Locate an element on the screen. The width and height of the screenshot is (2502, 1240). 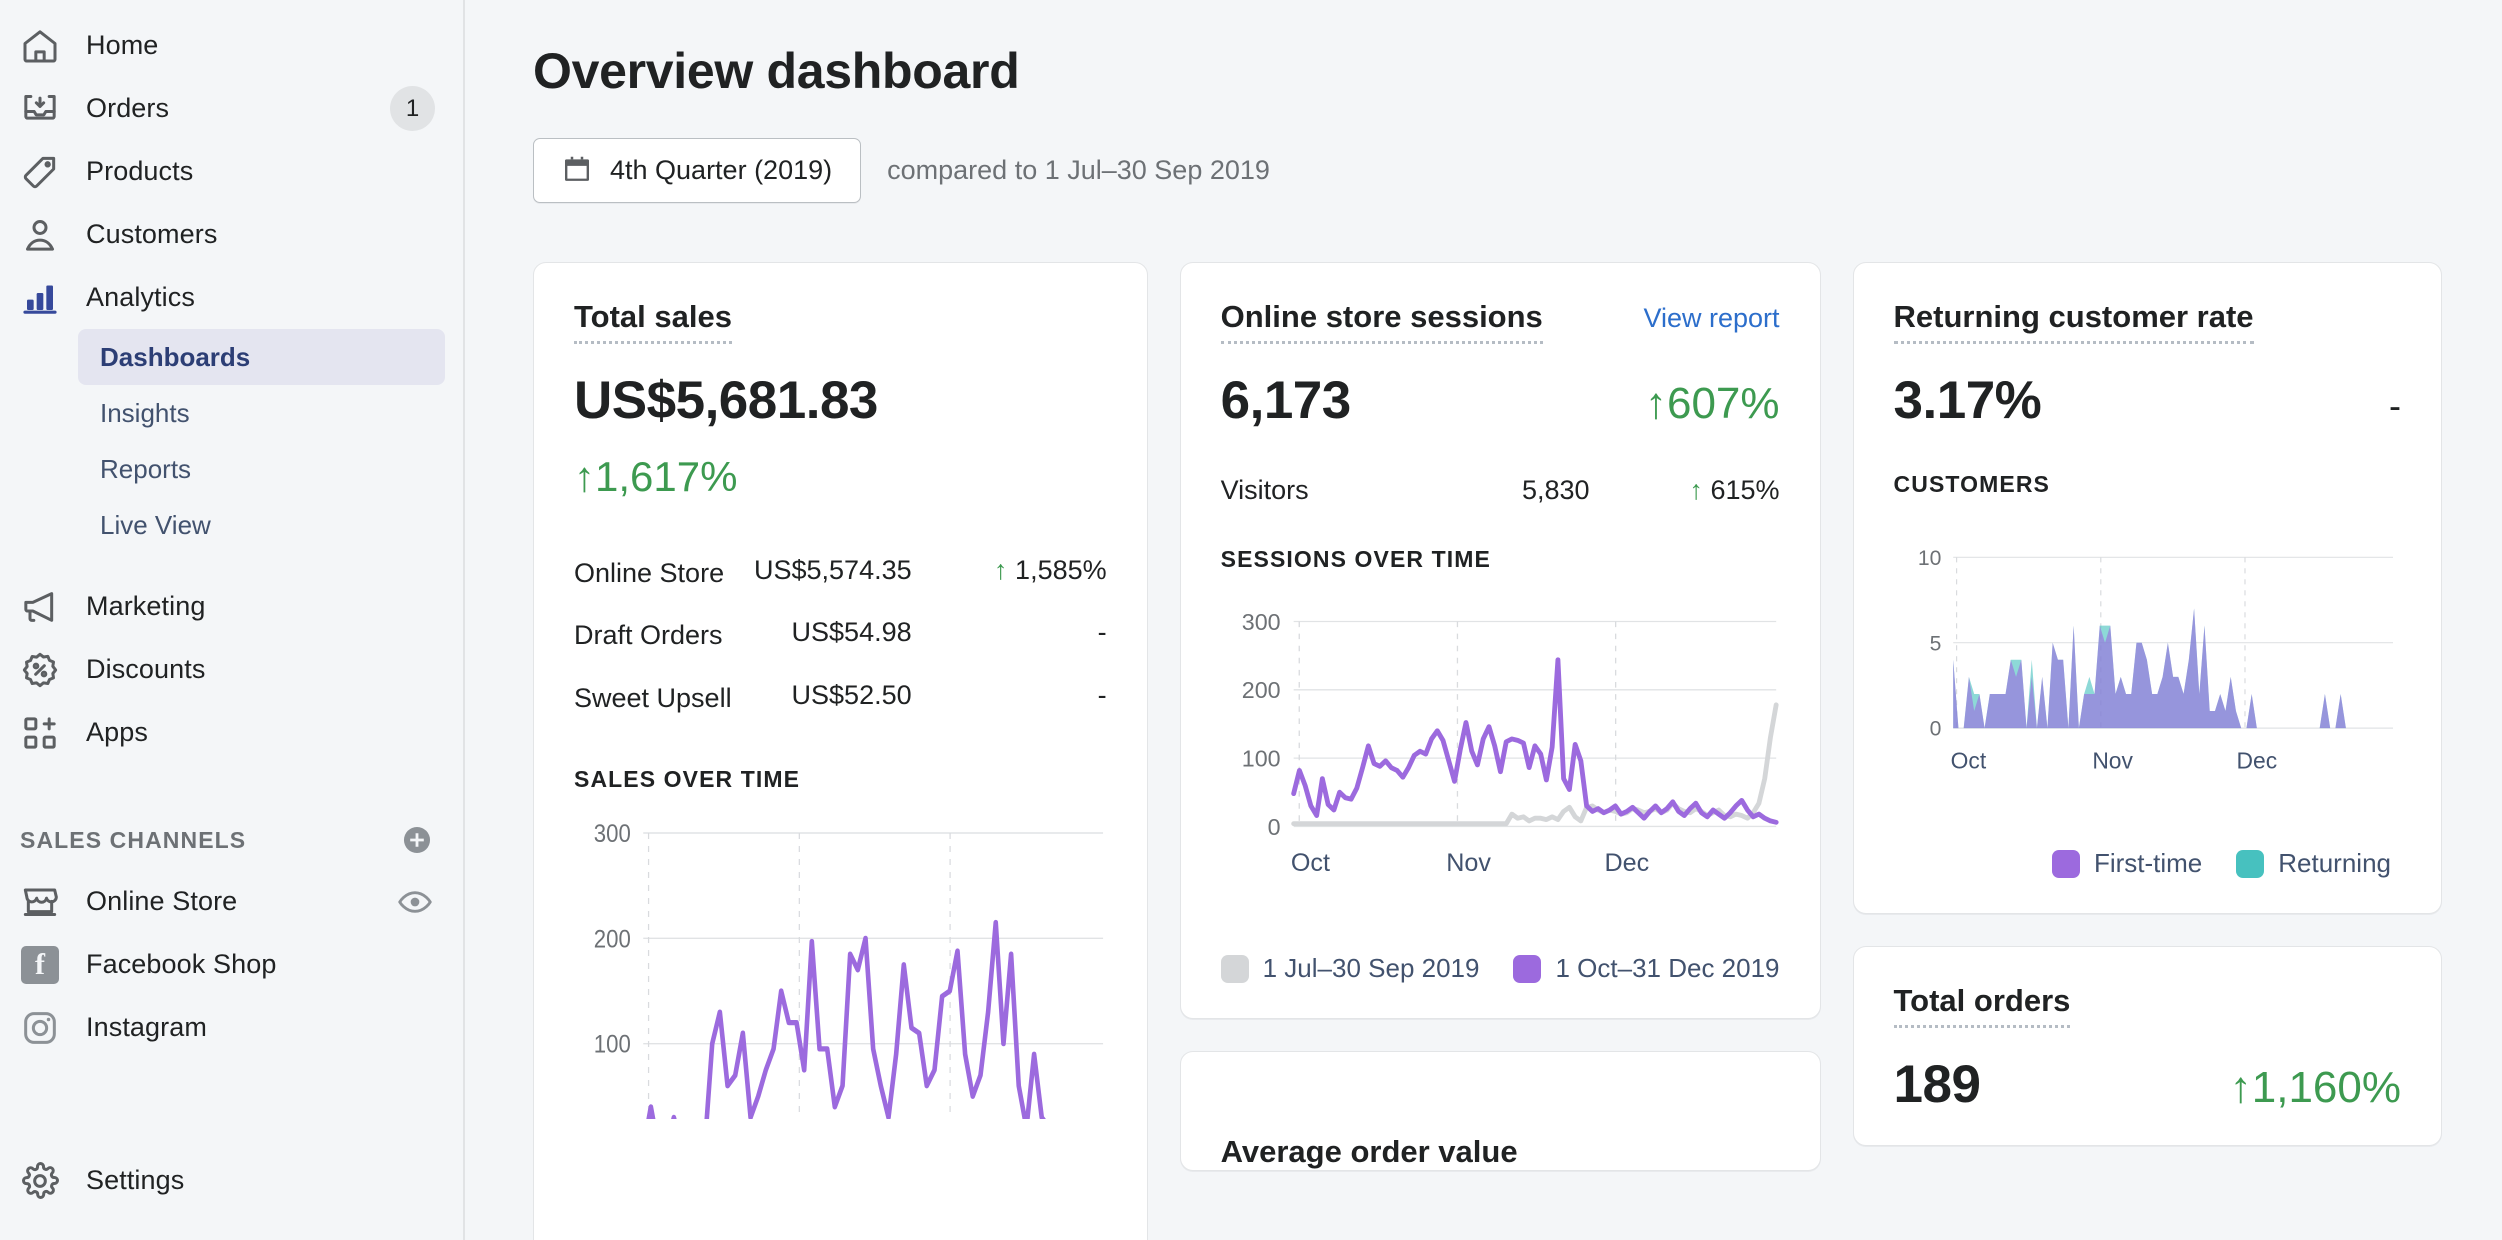
sidebar-item-apps: Apps is located at coordinates (231, 732).